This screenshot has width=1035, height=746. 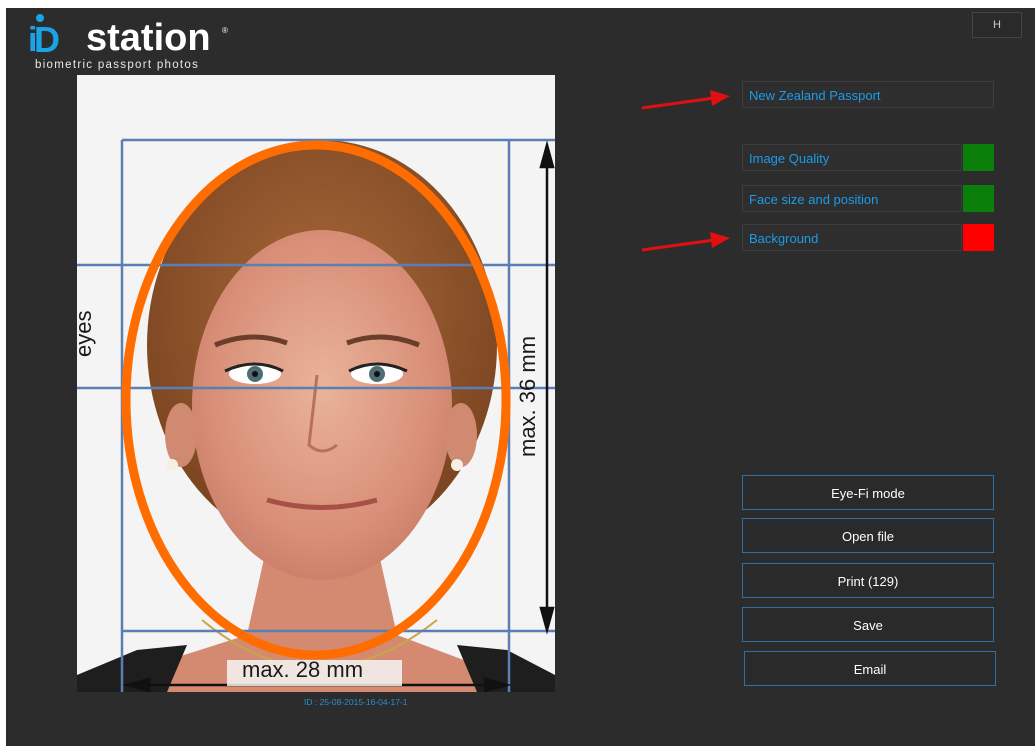 What do you see at coordinates (997, 25) in the screenshot?
I see `help-button: H` at bounding box center [997, 25].